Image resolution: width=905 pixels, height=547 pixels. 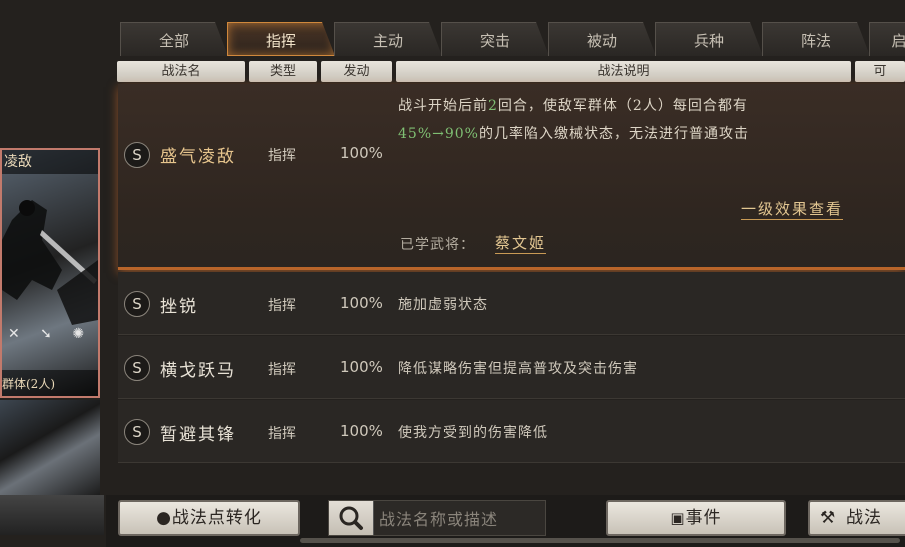 What do you see at coordinates (50, 383) in the screenshot?
I see `card-target-label: 群体(2人)` at bounding box center [50, 383].